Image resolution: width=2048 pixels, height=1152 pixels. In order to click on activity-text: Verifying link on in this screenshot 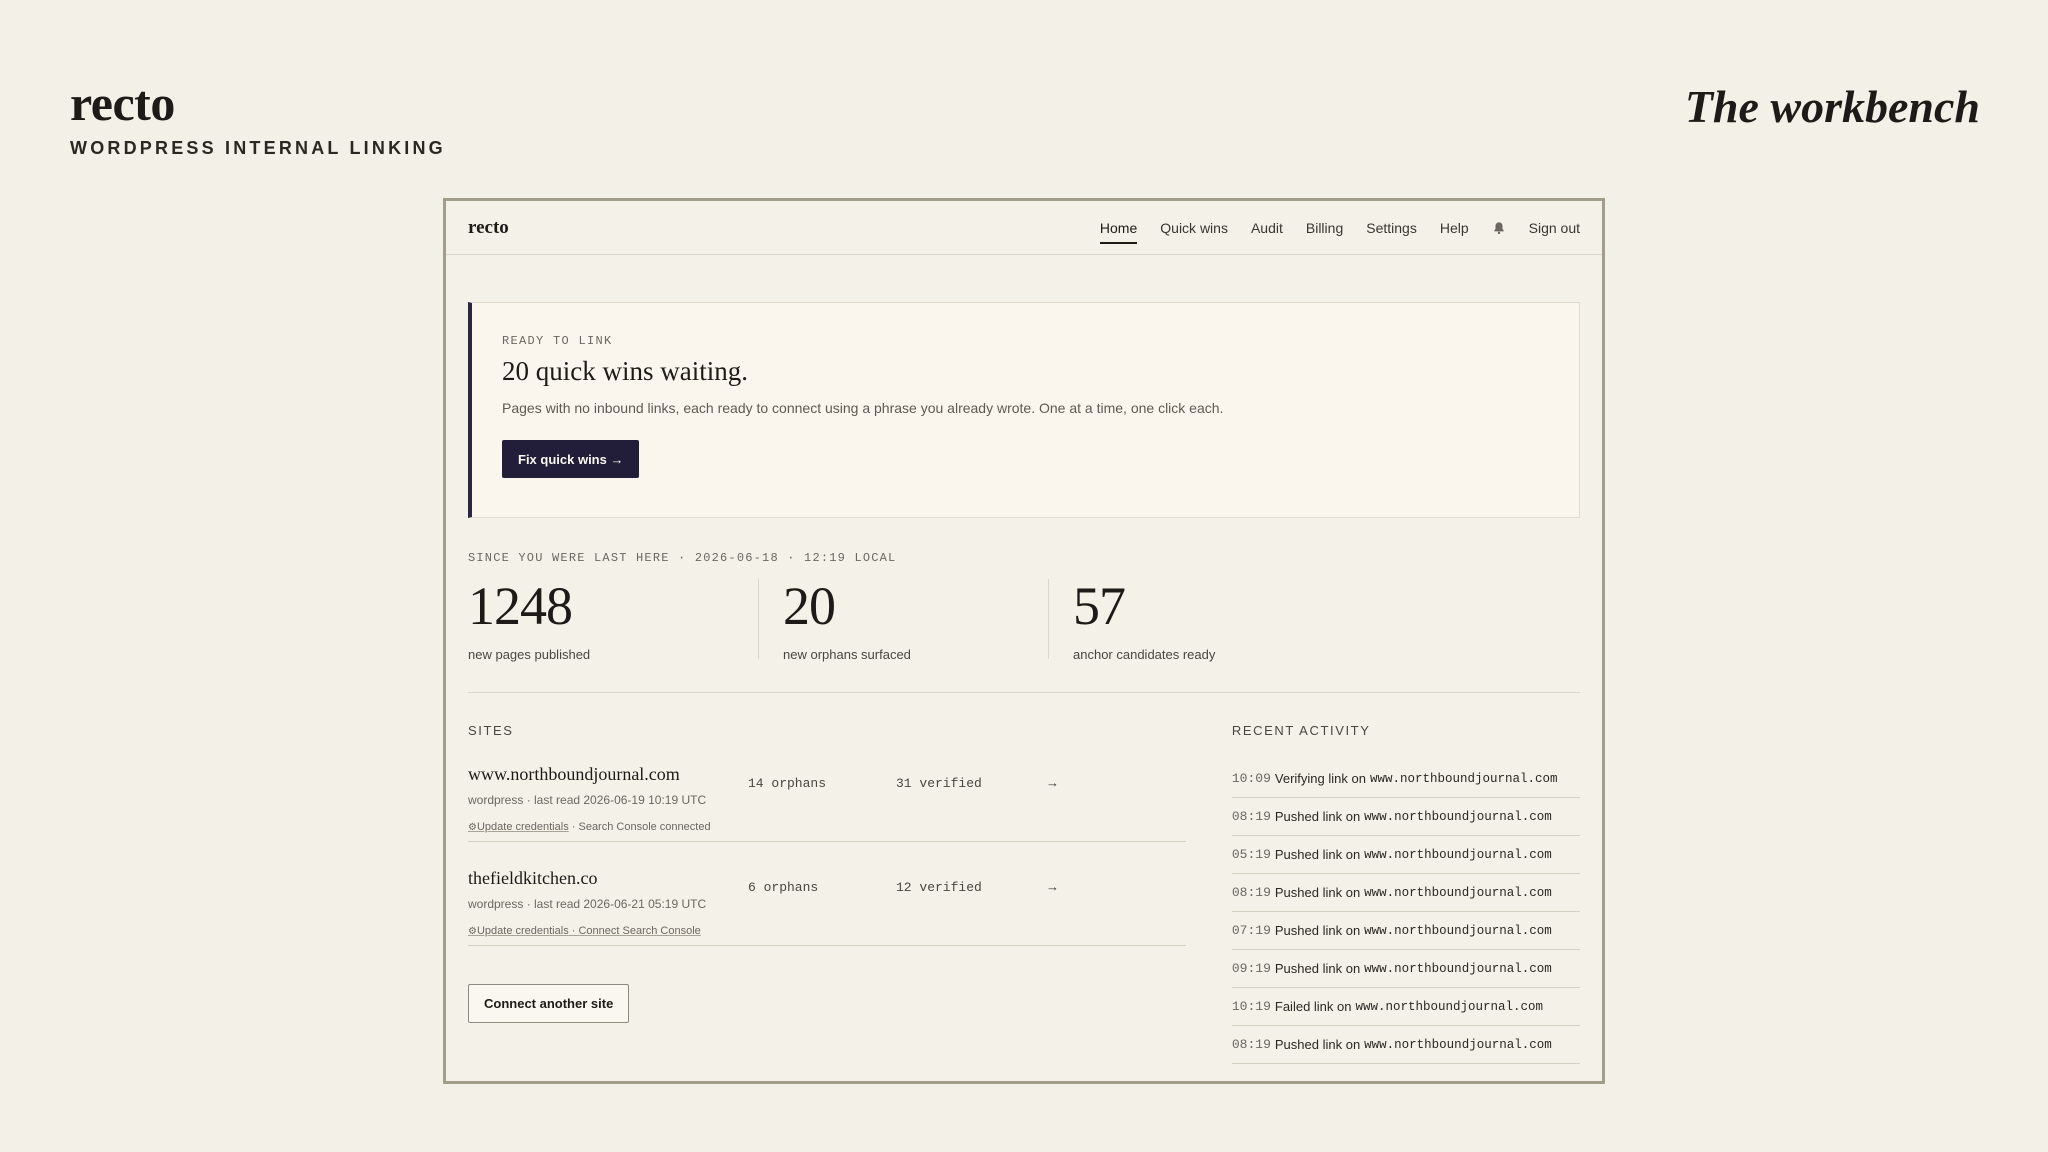, I will do `click(1320, 778)`.